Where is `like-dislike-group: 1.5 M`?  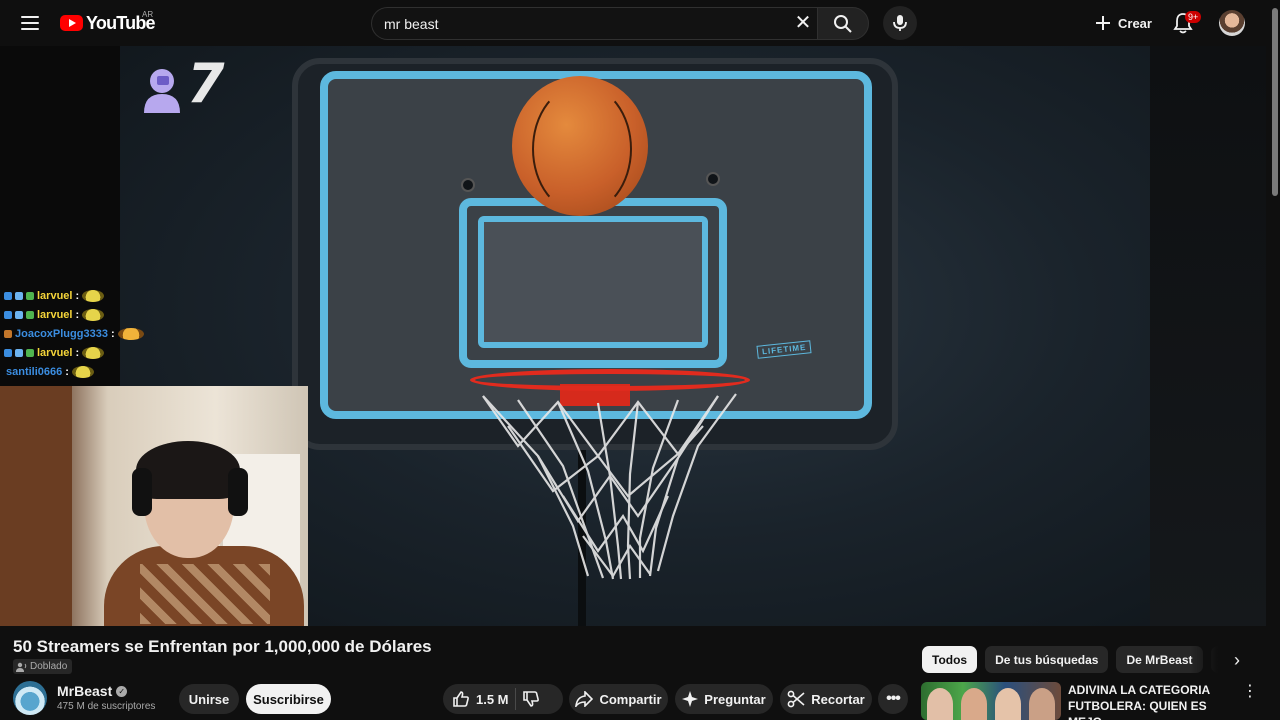 like-dislike-group: 1.5 M is located at coordinates (503, 699).